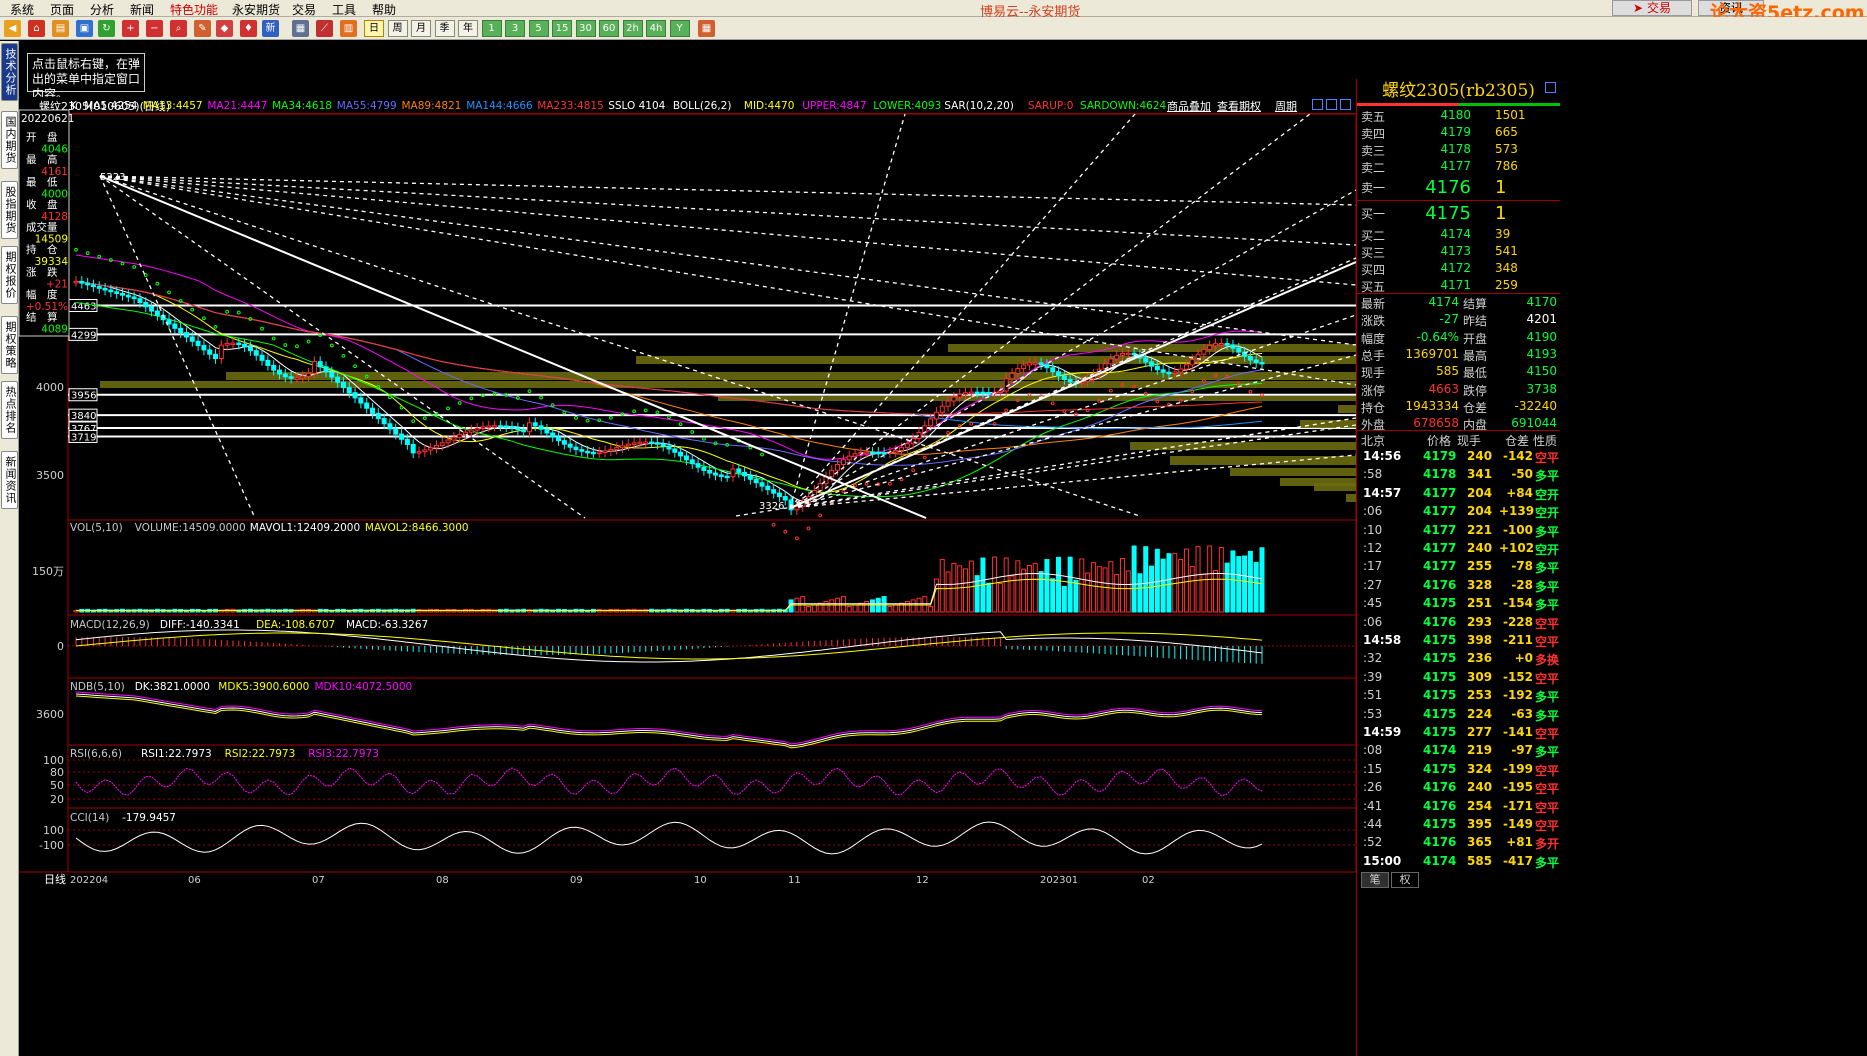  I want to click on ask-row-2: 卖二 4177 786, so click(1459, 167).